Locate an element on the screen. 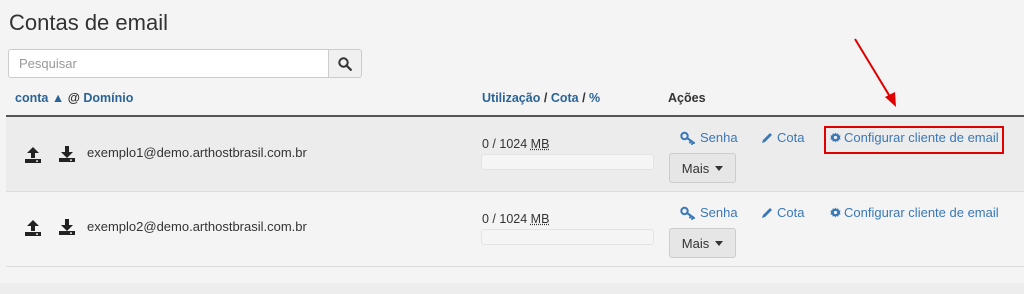 The image size is (1024, 294). search-bar is located at coordinates (185, 63).